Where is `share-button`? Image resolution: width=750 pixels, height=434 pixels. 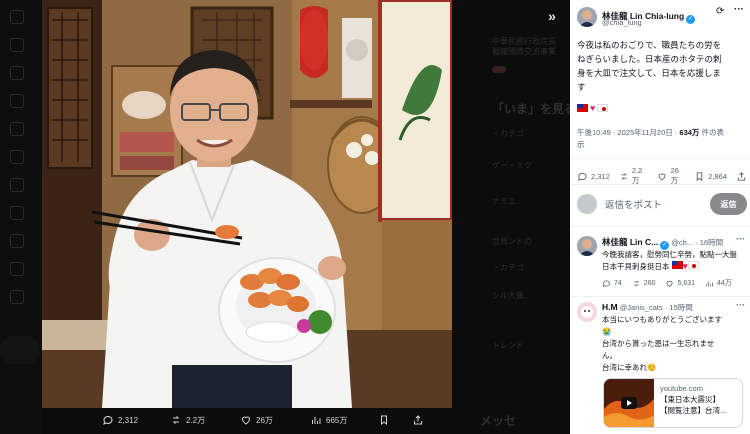 share-button is located at coordinates (741, 176).